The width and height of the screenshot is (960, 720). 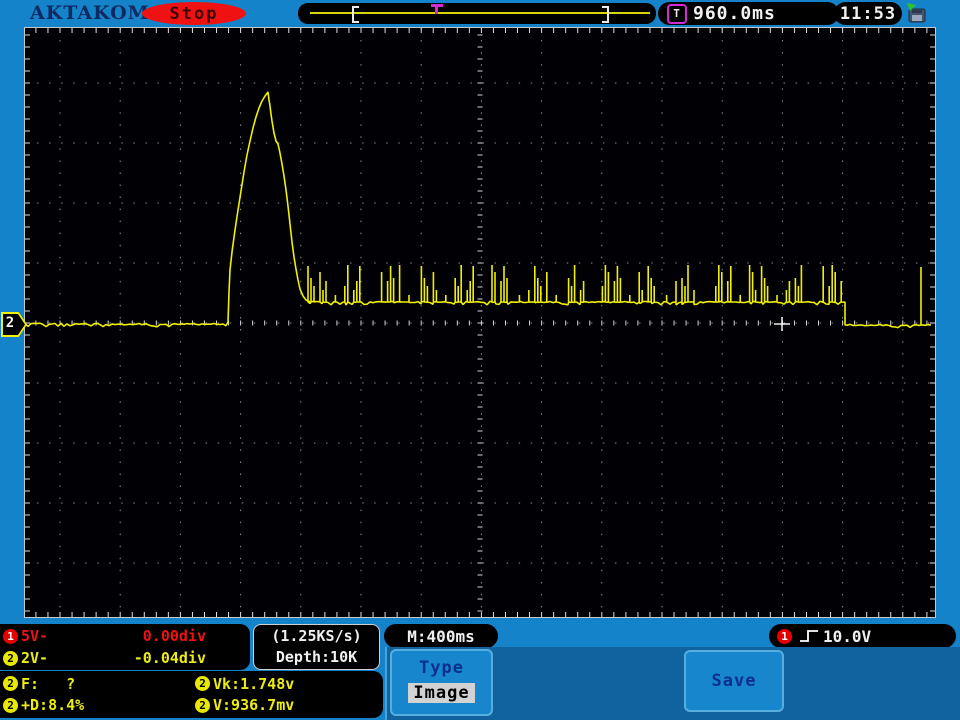 What do you see at coordinates (316, 657) in the screenshot?
I see `memory-depth: Depth:10K` at bounding box center [316, 657].